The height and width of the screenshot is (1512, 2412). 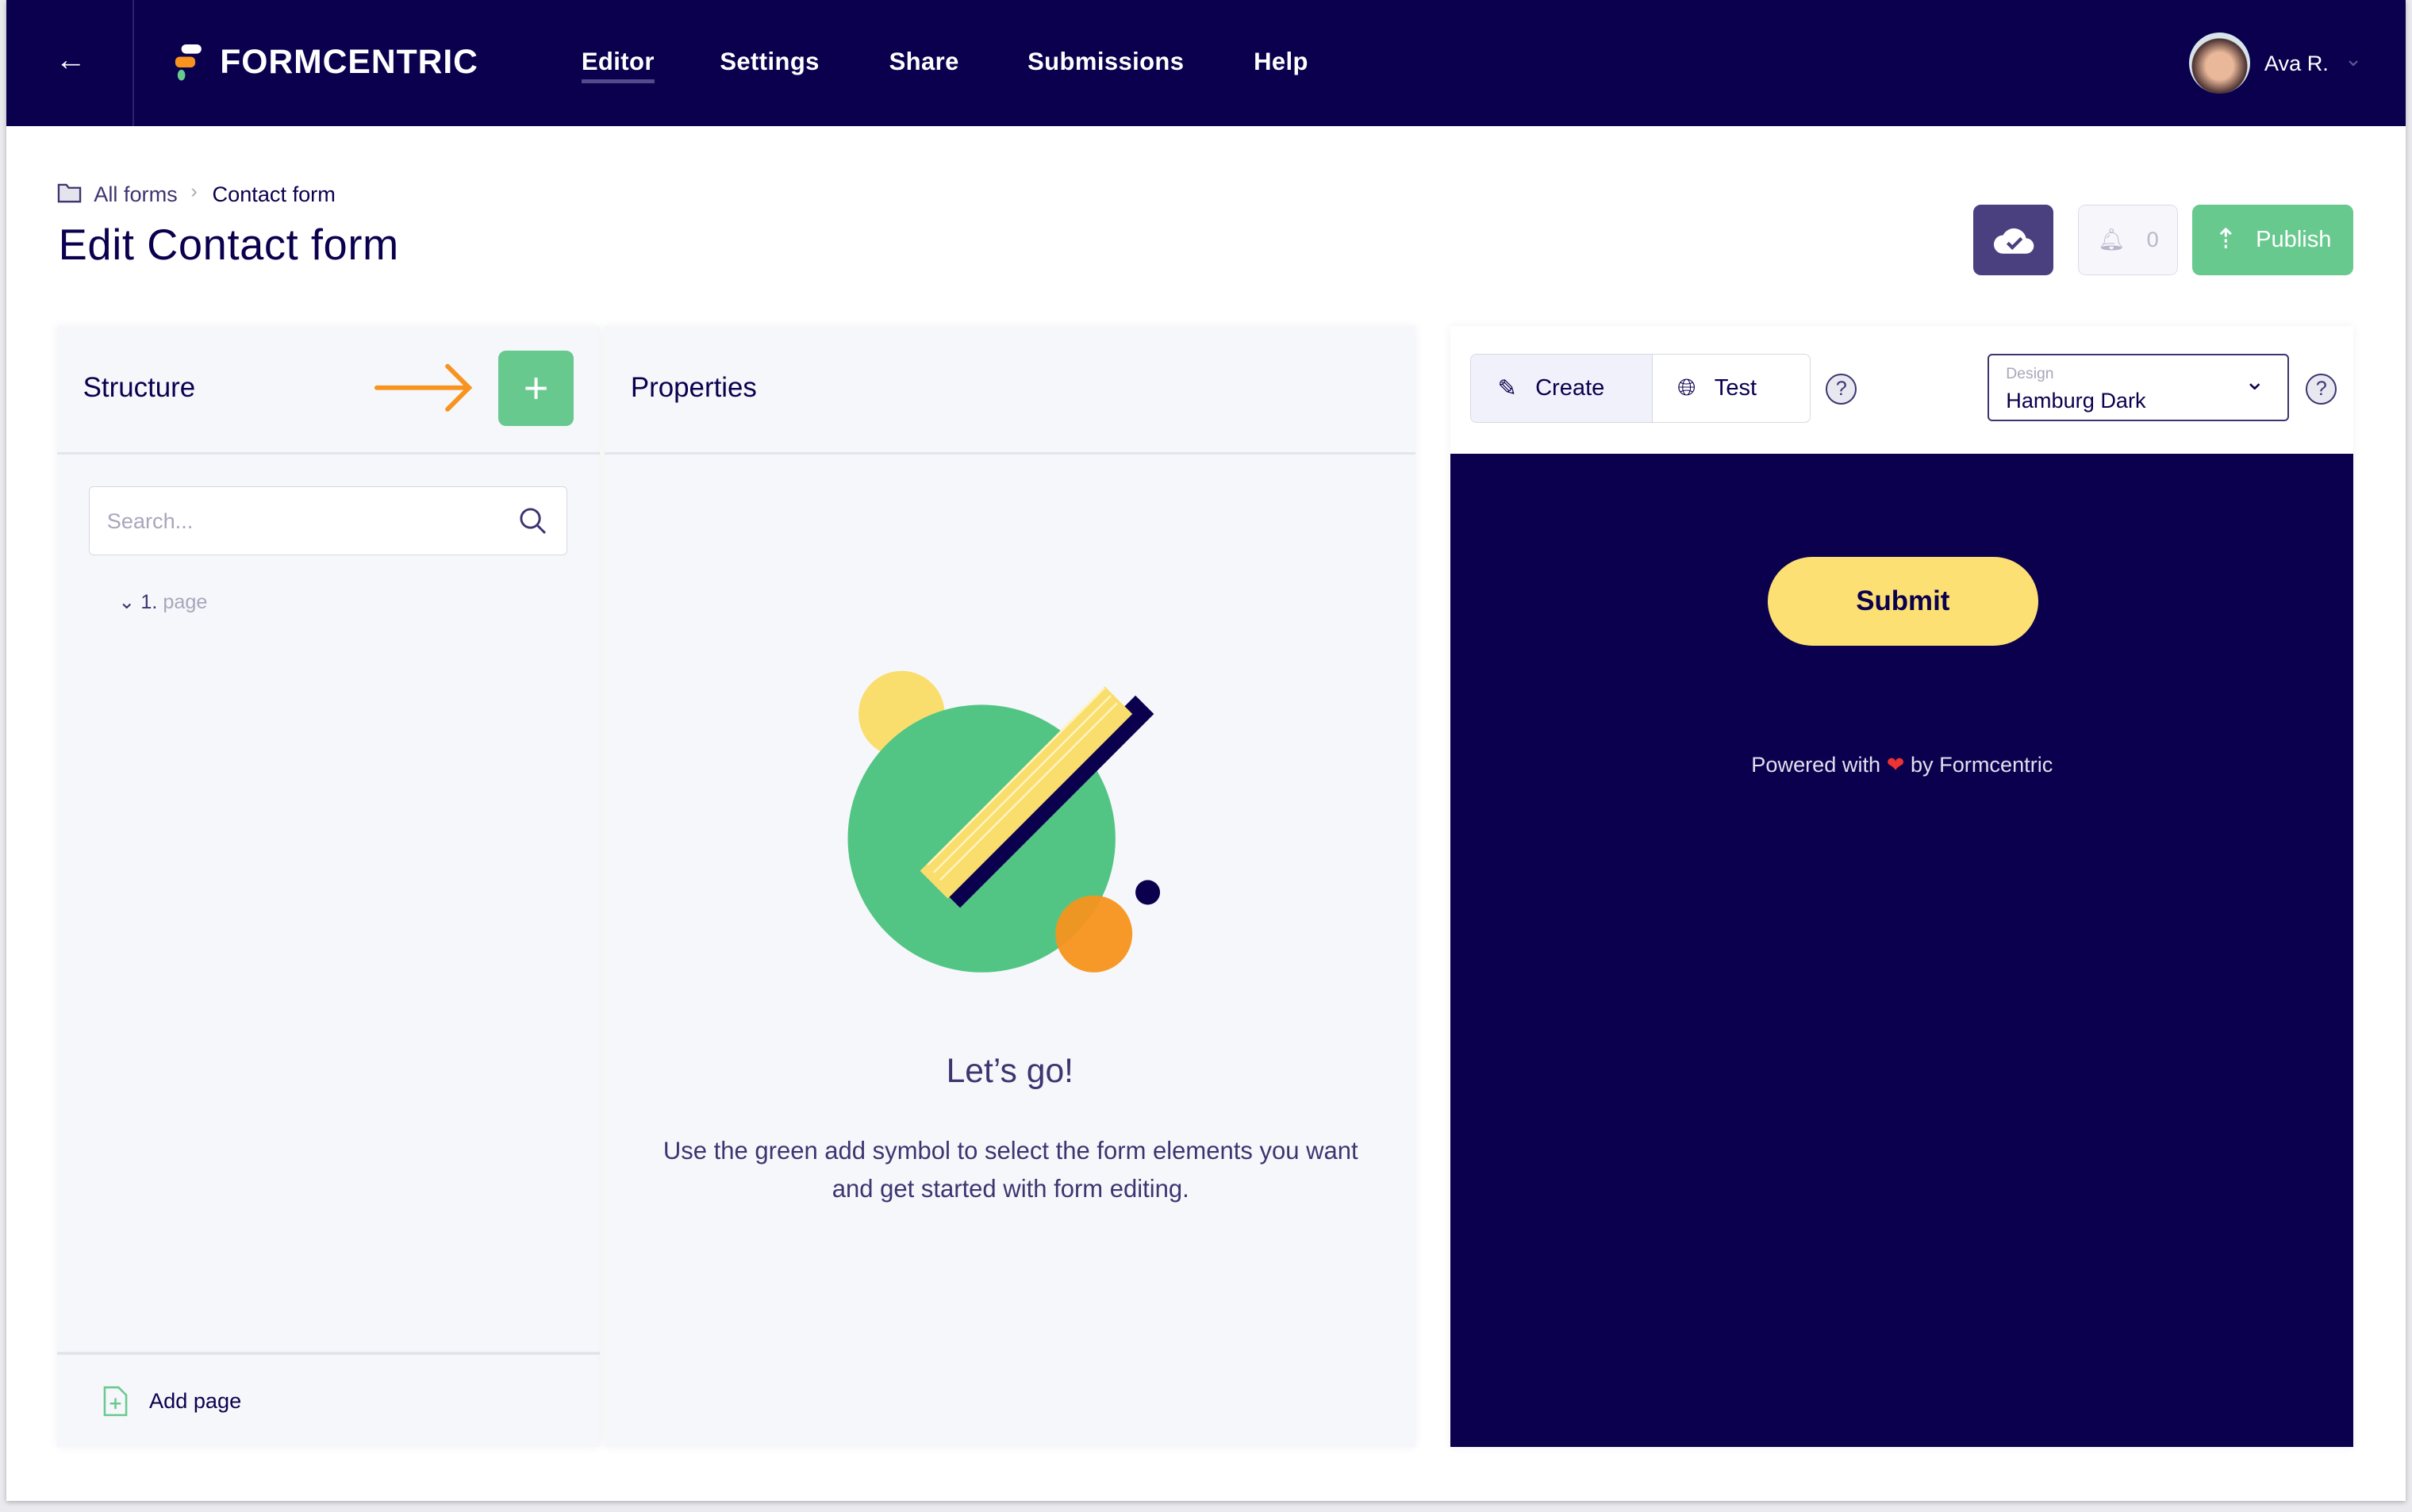 I want to click on design-label: Design, so click(x=2030, y=373).